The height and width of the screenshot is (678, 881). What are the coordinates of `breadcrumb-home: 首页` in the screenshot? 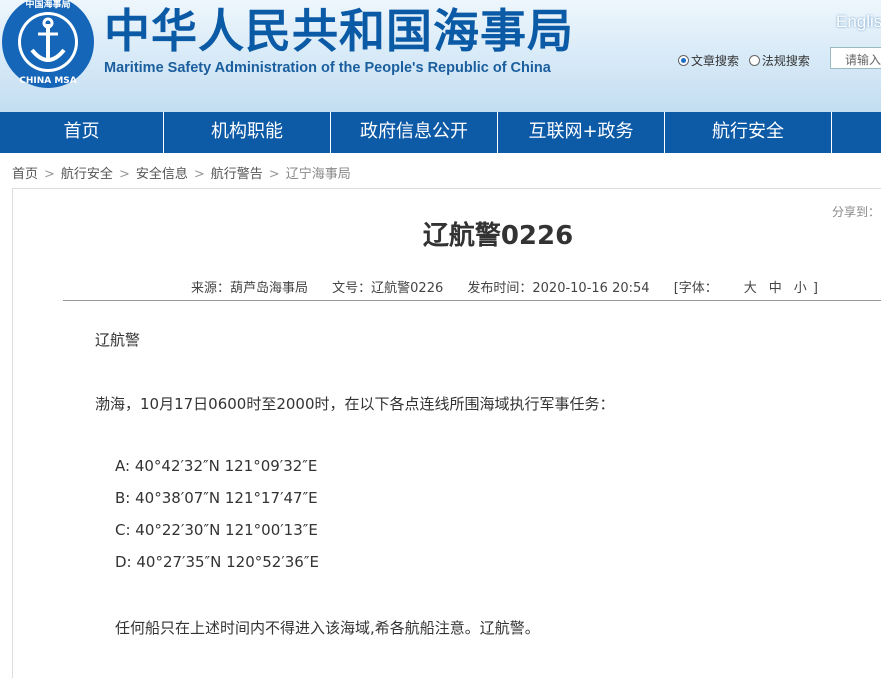 It's located at (25, 174).